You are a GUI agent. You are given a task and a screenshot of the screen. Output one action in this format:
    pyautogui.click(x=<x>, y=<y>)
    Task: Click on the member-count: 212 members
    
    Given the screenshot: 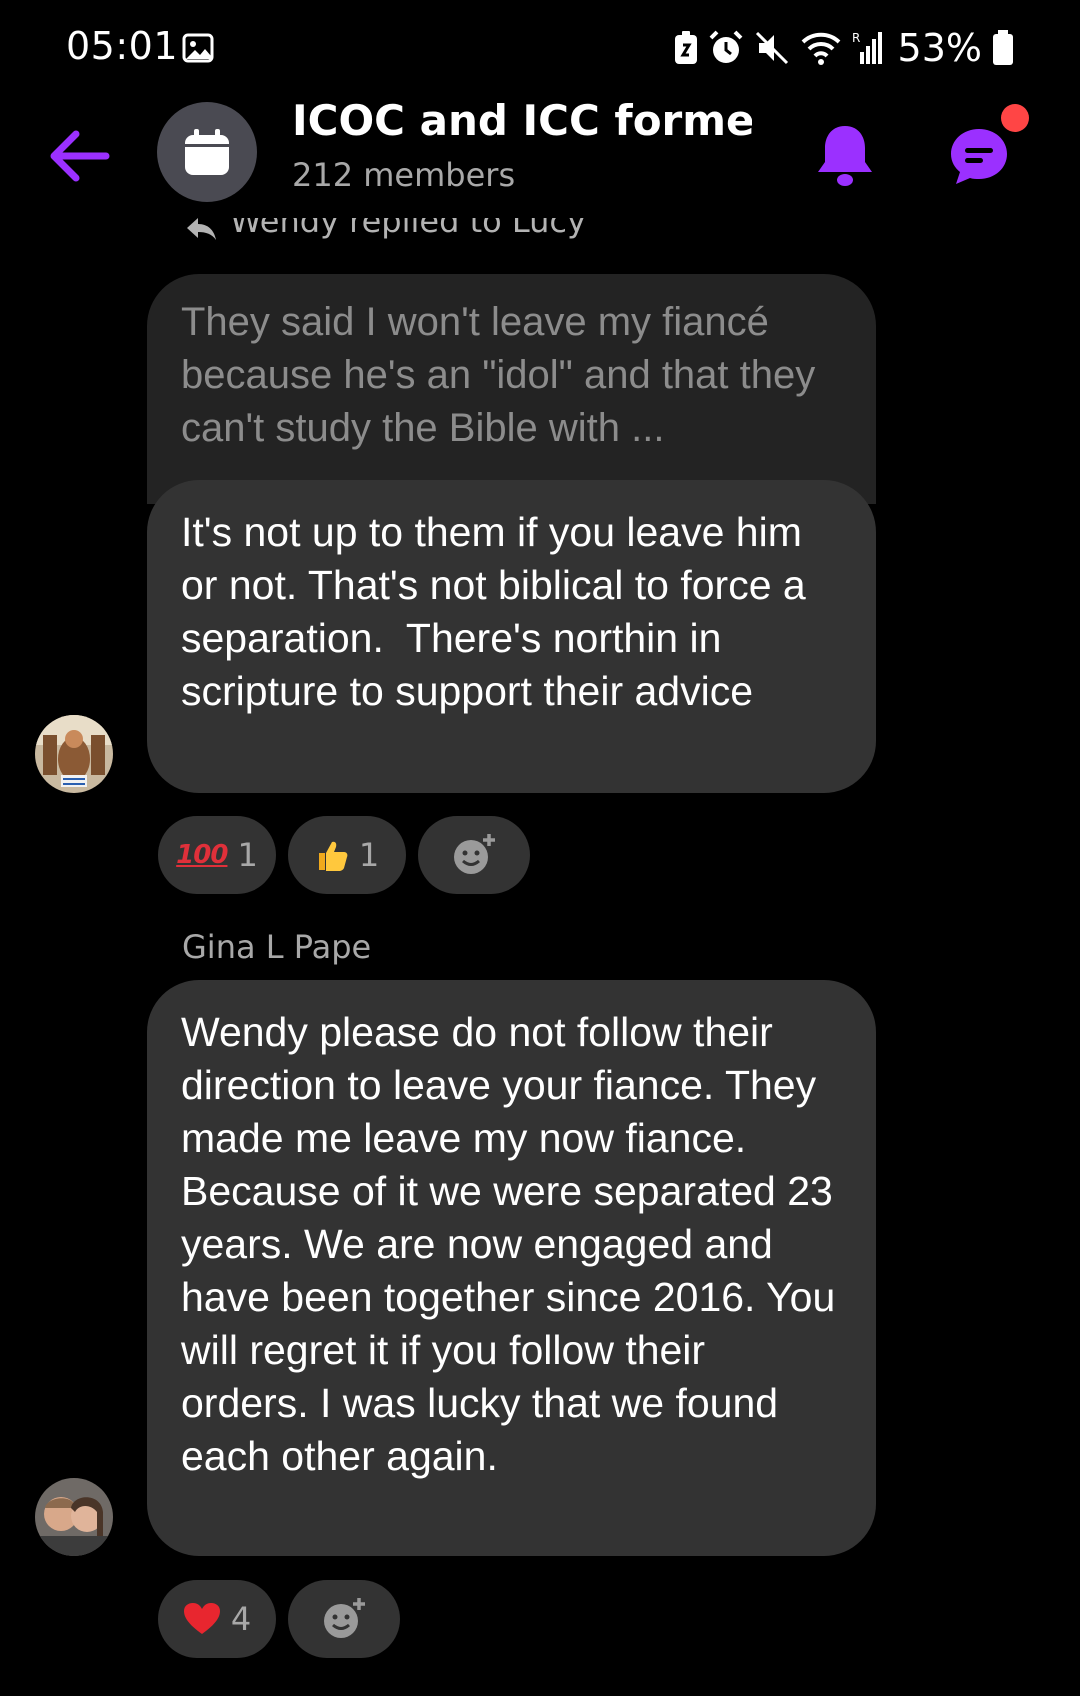 What is the action you would take?
    pyautogui.click(x=403, y=175)
    